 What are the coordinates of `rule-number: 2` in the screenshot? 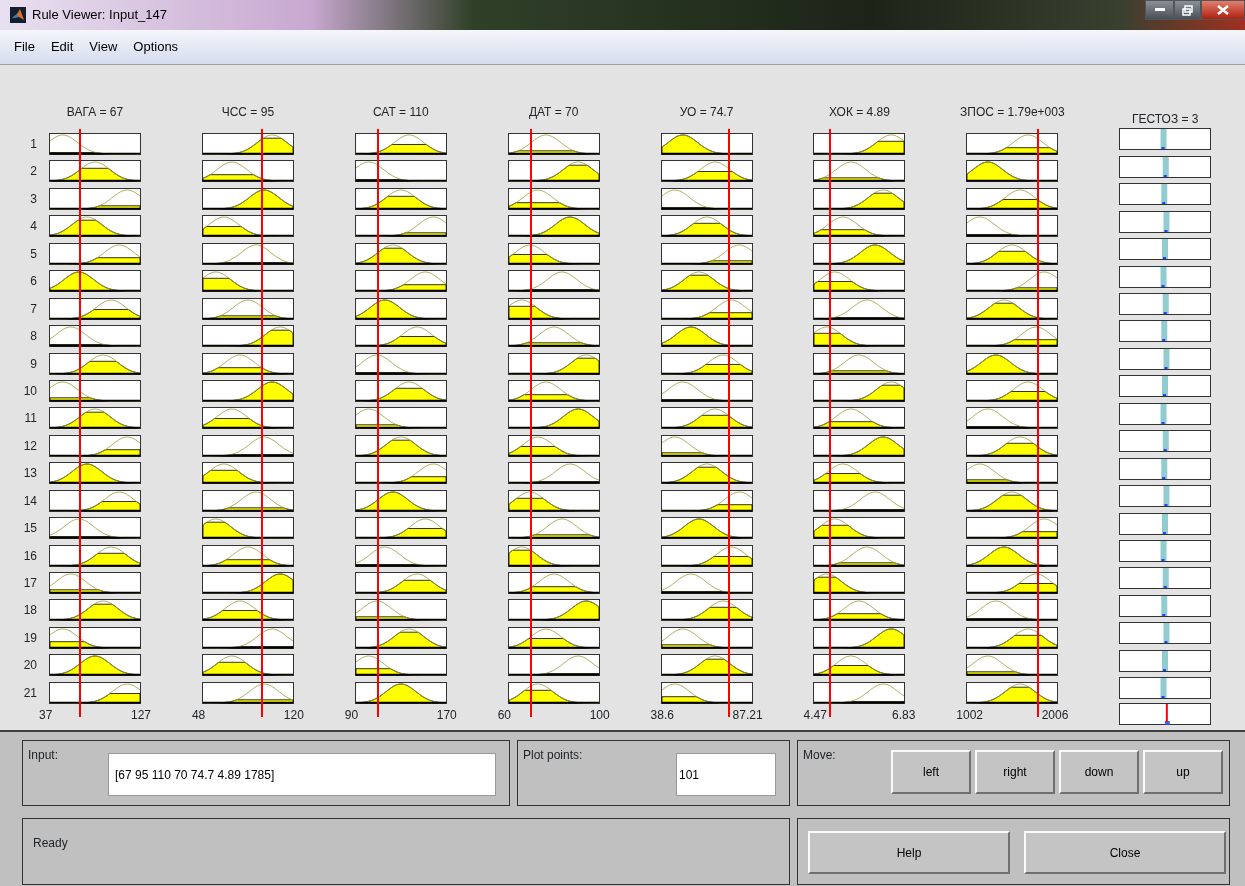 It's located at (33, 172).